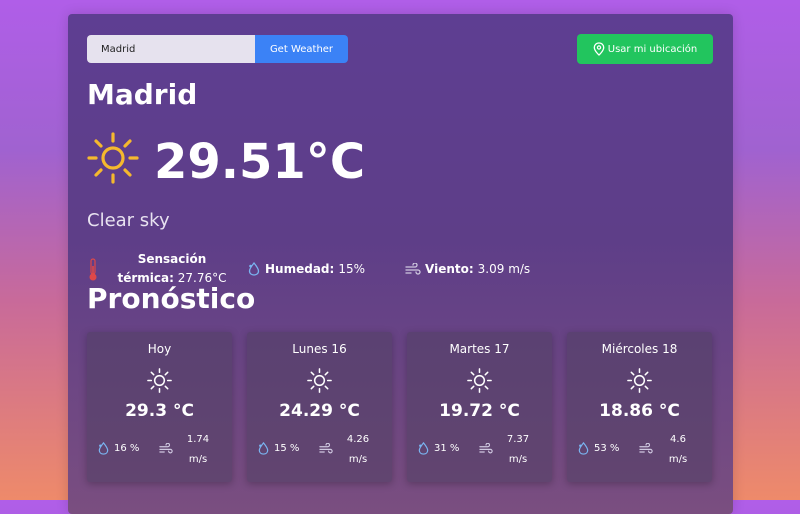 This screenshot has height=514, width=800. Describe the element at coordinates (142, 94) in the screenshot. I see `city-name: Madrid` at that location.